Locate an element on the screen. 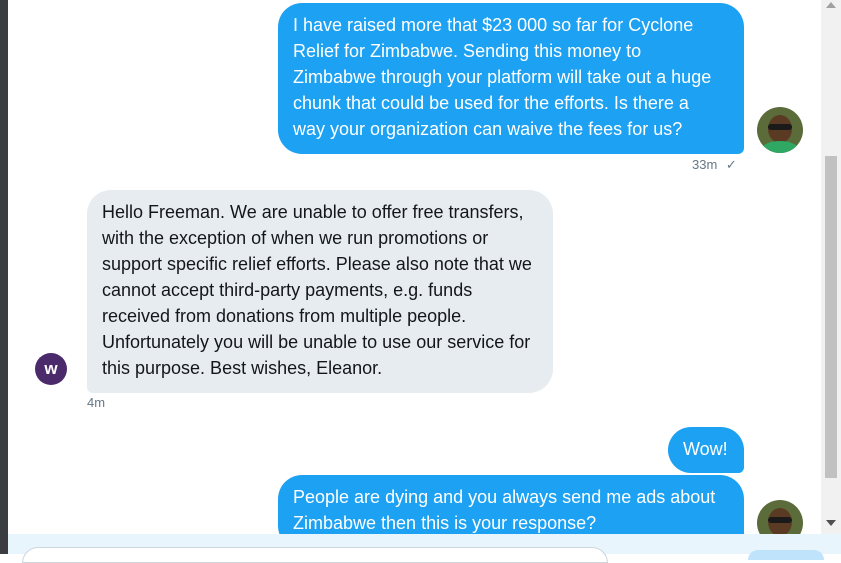 Image resolution: width=841 pixels, height=563 pixels. wise-logo-avatar: w is located at coordinates (51, 369).